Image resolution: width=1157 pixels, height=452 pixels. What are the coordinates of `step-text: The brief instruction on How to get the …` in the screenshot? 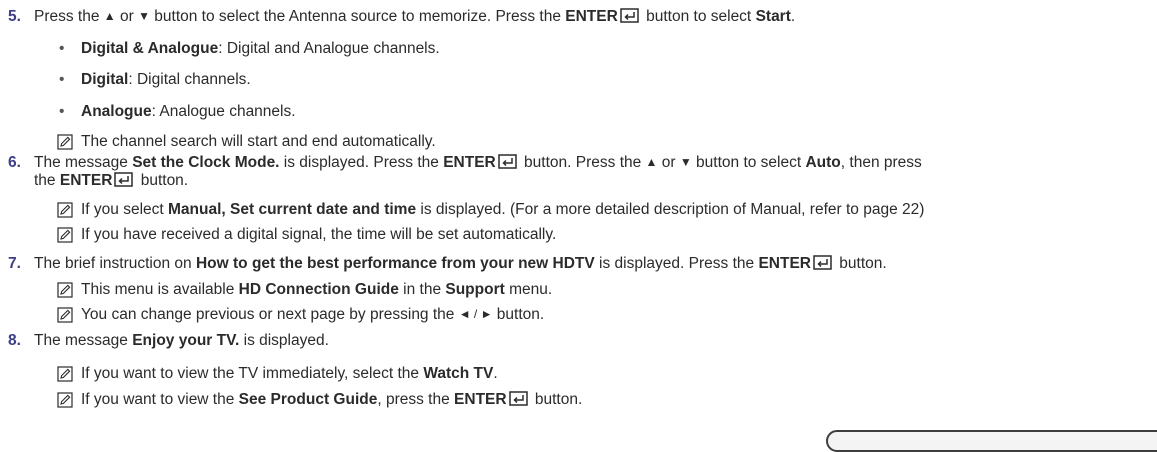 It's located at (460, 265).